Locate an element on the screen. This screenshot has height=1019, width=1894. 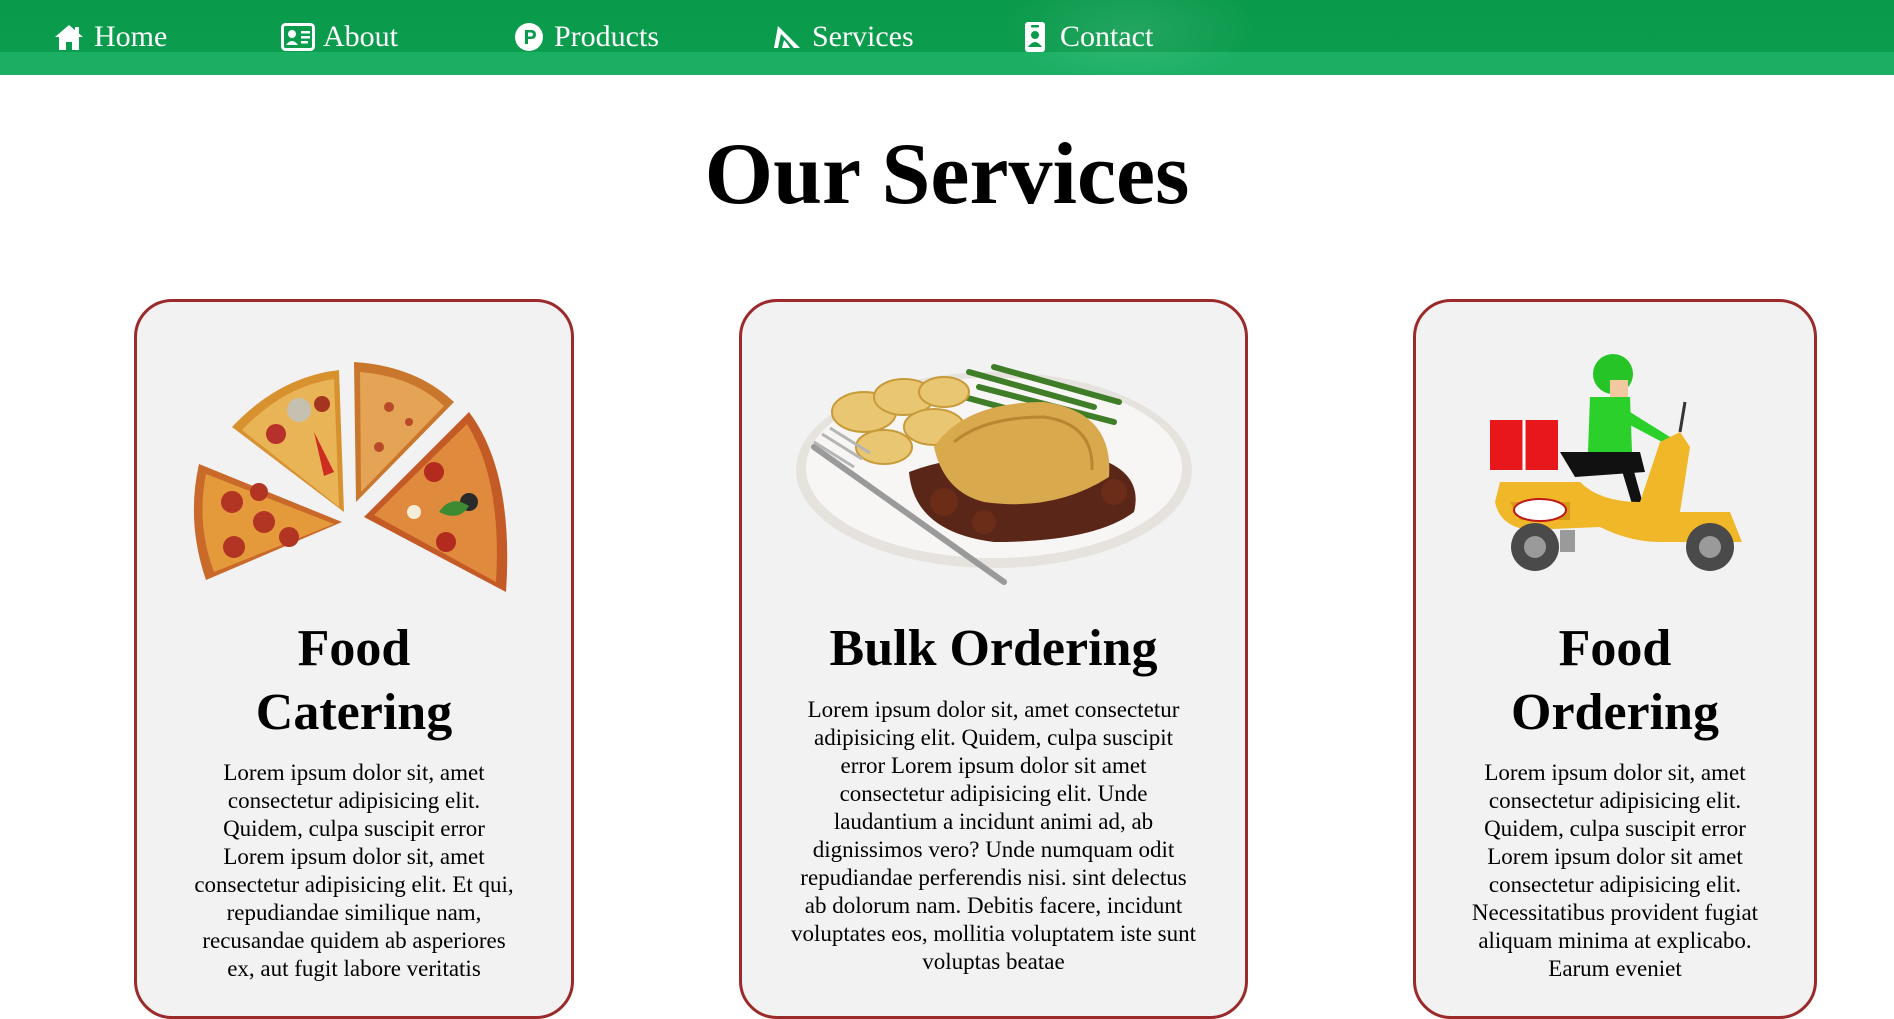
nav-contact-link: Contact is located at coordinates (1085, 37).